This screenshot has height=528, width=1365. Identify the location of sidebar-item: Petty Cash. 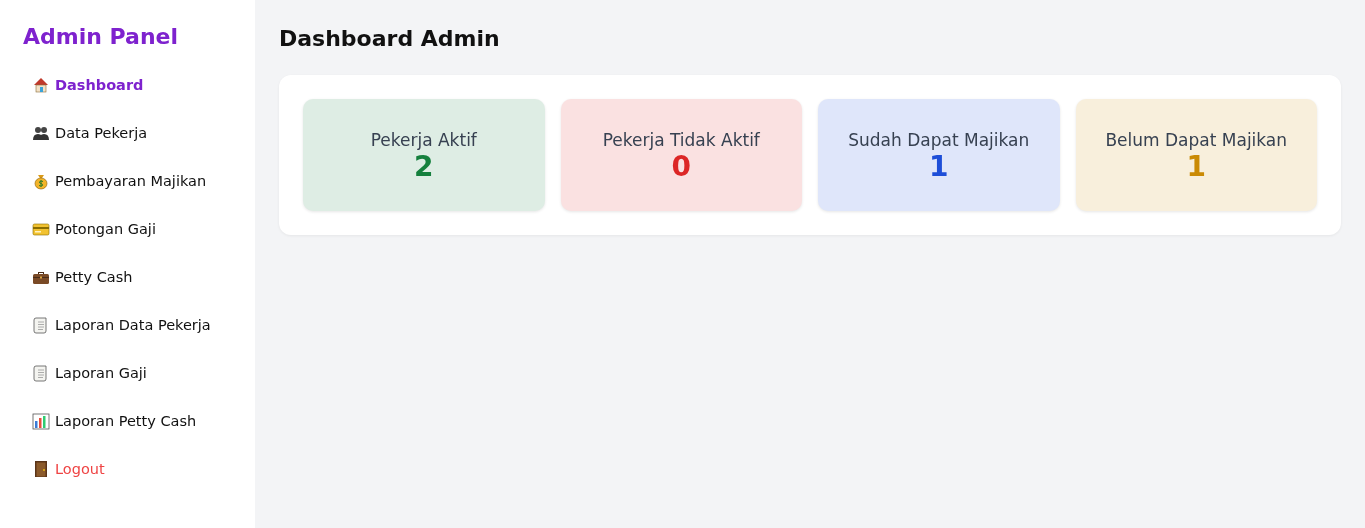
(82, 277).